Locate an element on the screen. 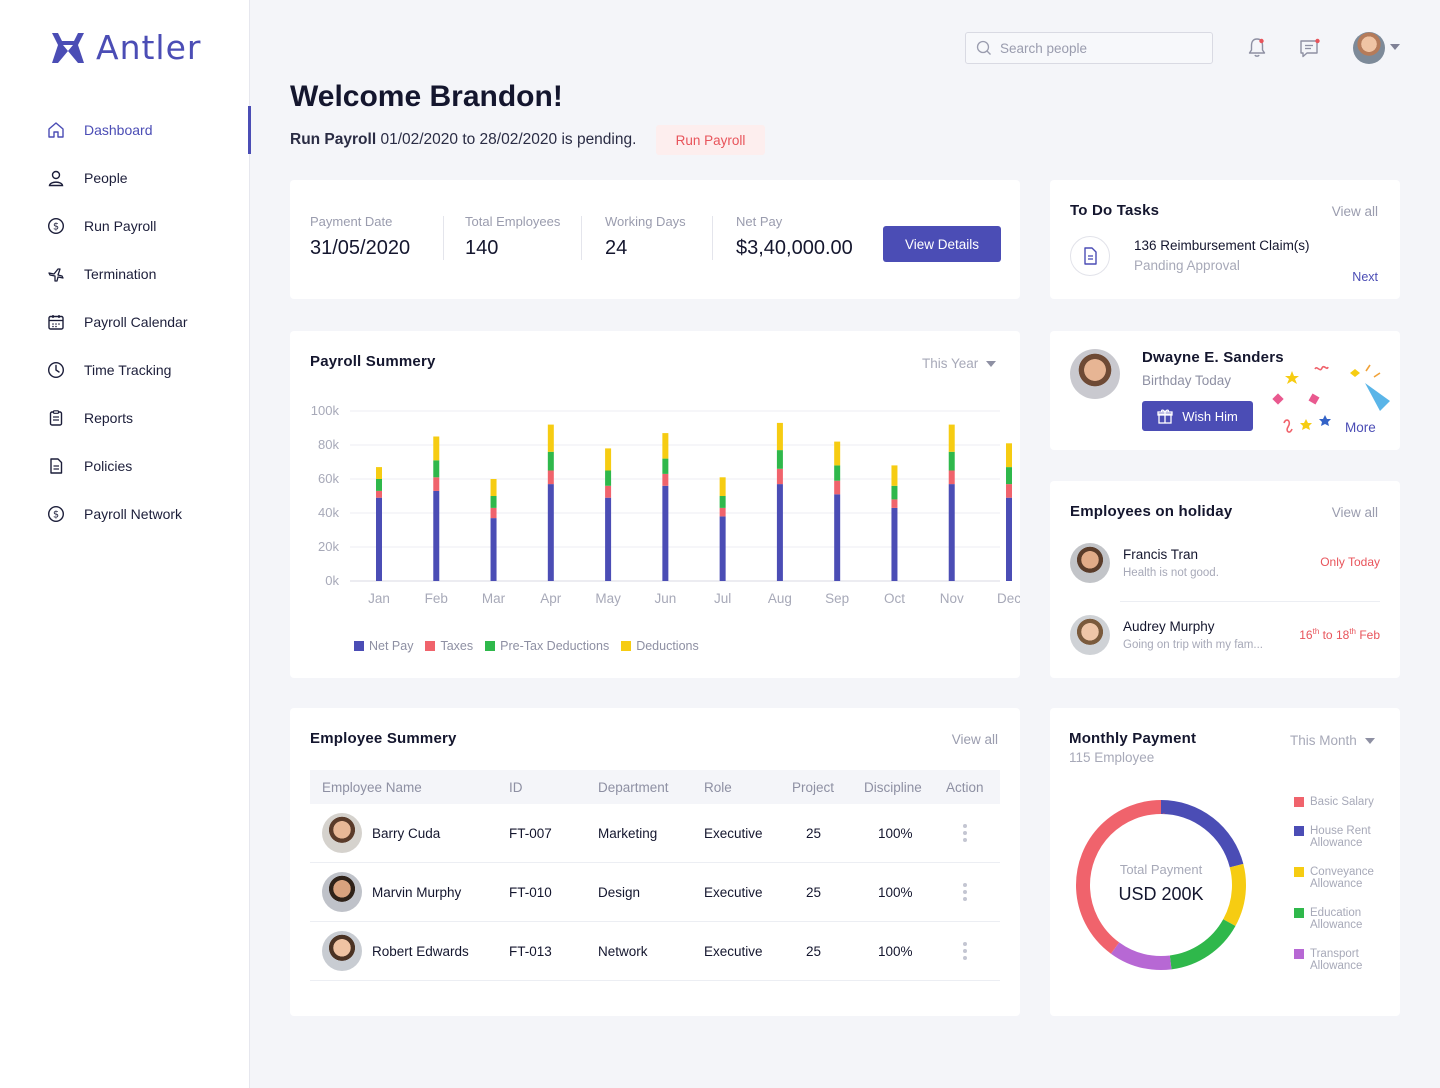 The image size is (1440, 1088). todo-item-title: 136 Reimbursement Claim(s) is located at coordinates (1222, 245).